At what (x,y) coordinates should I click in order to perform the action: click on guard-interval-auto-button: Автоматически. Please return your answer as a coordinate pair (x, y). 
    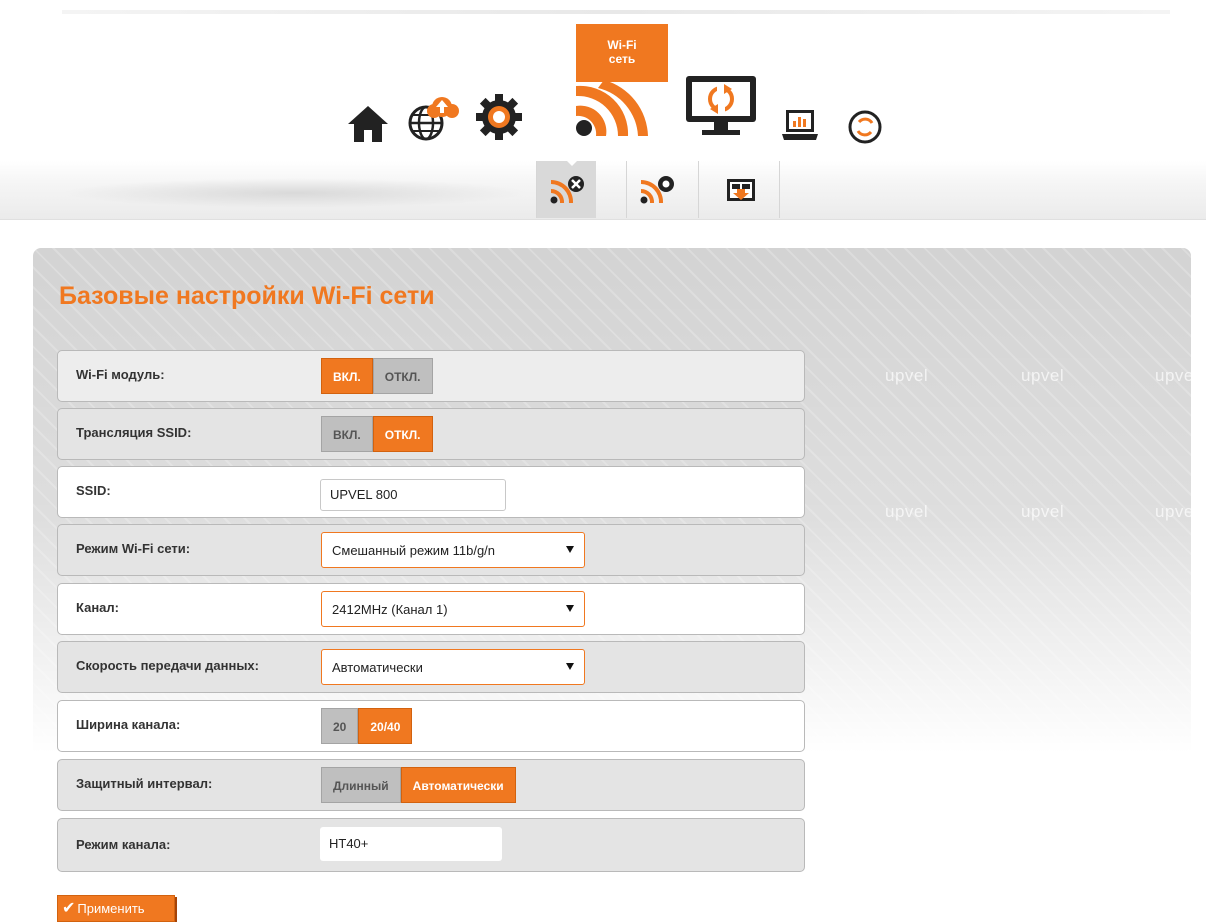
    Looking at the image, I should click on (458, 785).